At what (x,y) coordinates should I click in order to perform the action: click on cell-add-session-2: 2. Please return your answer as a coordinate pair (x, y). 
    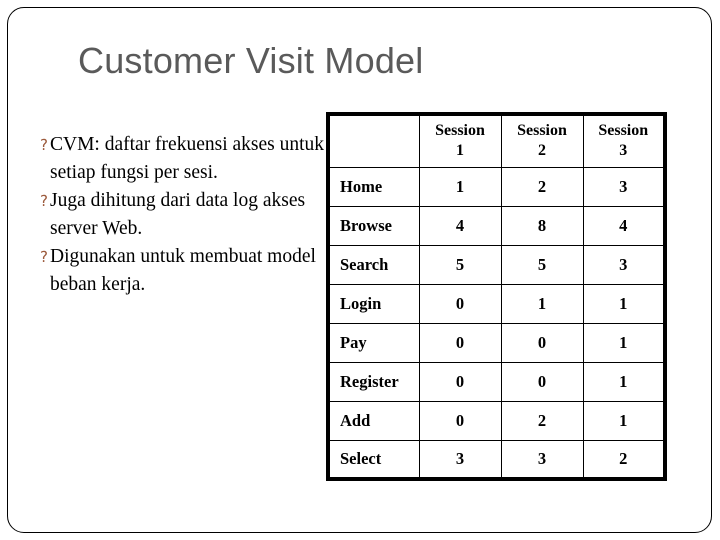
    Looking at the image, I should click on (542, 420).